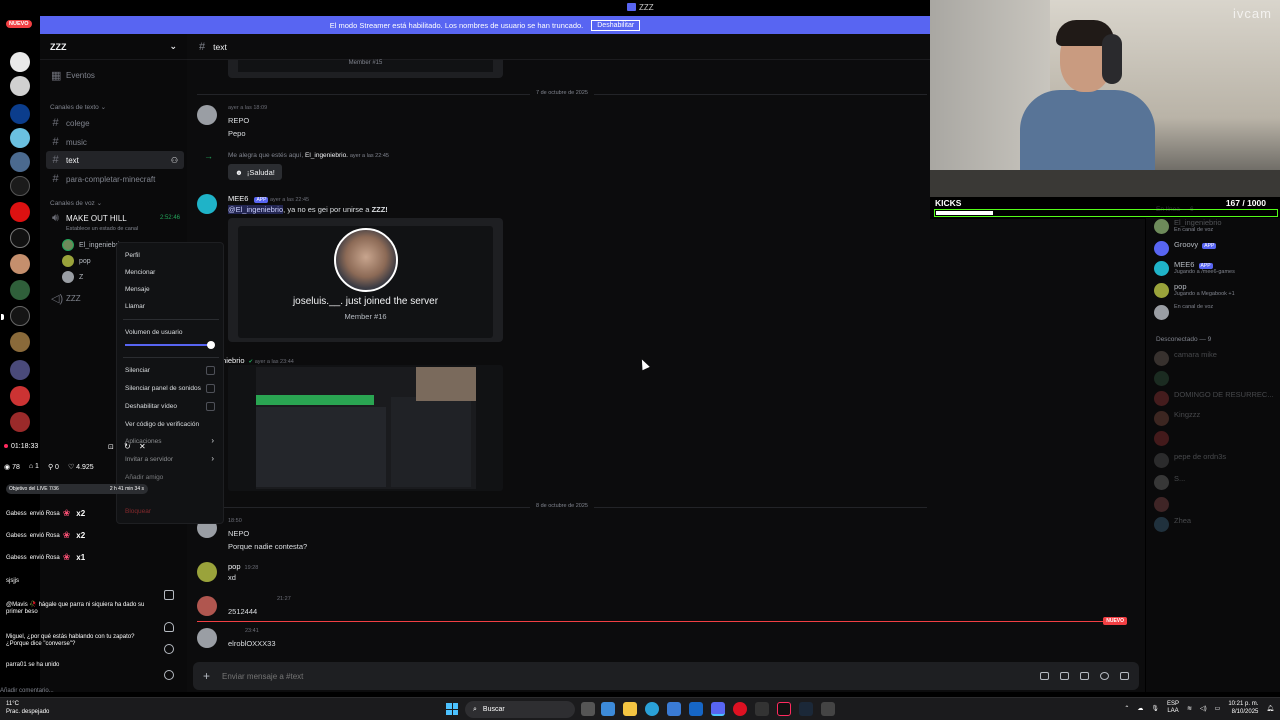 The height and width of the screenshot is (720, 1280). I want to click on message-input, so click(572, 676).